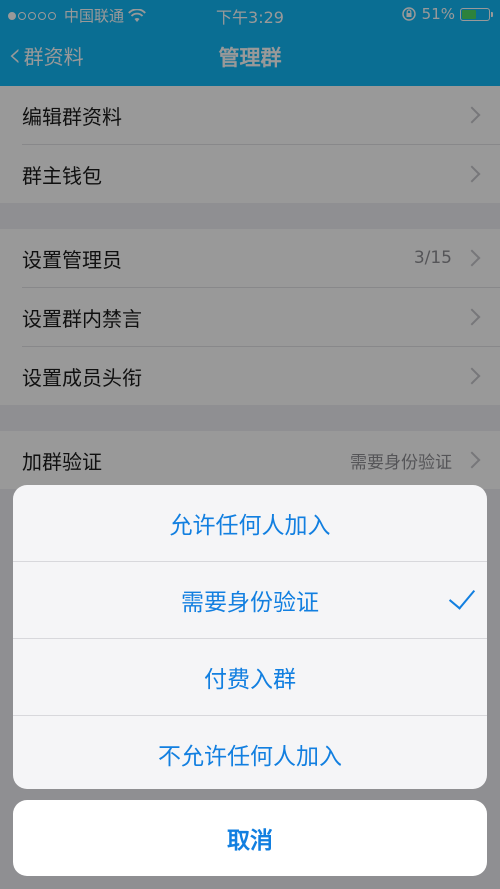  Describe the element at coordinates (250, 600) in the screenshot. I see `option-require-verification: 需要身份验证` at that location.